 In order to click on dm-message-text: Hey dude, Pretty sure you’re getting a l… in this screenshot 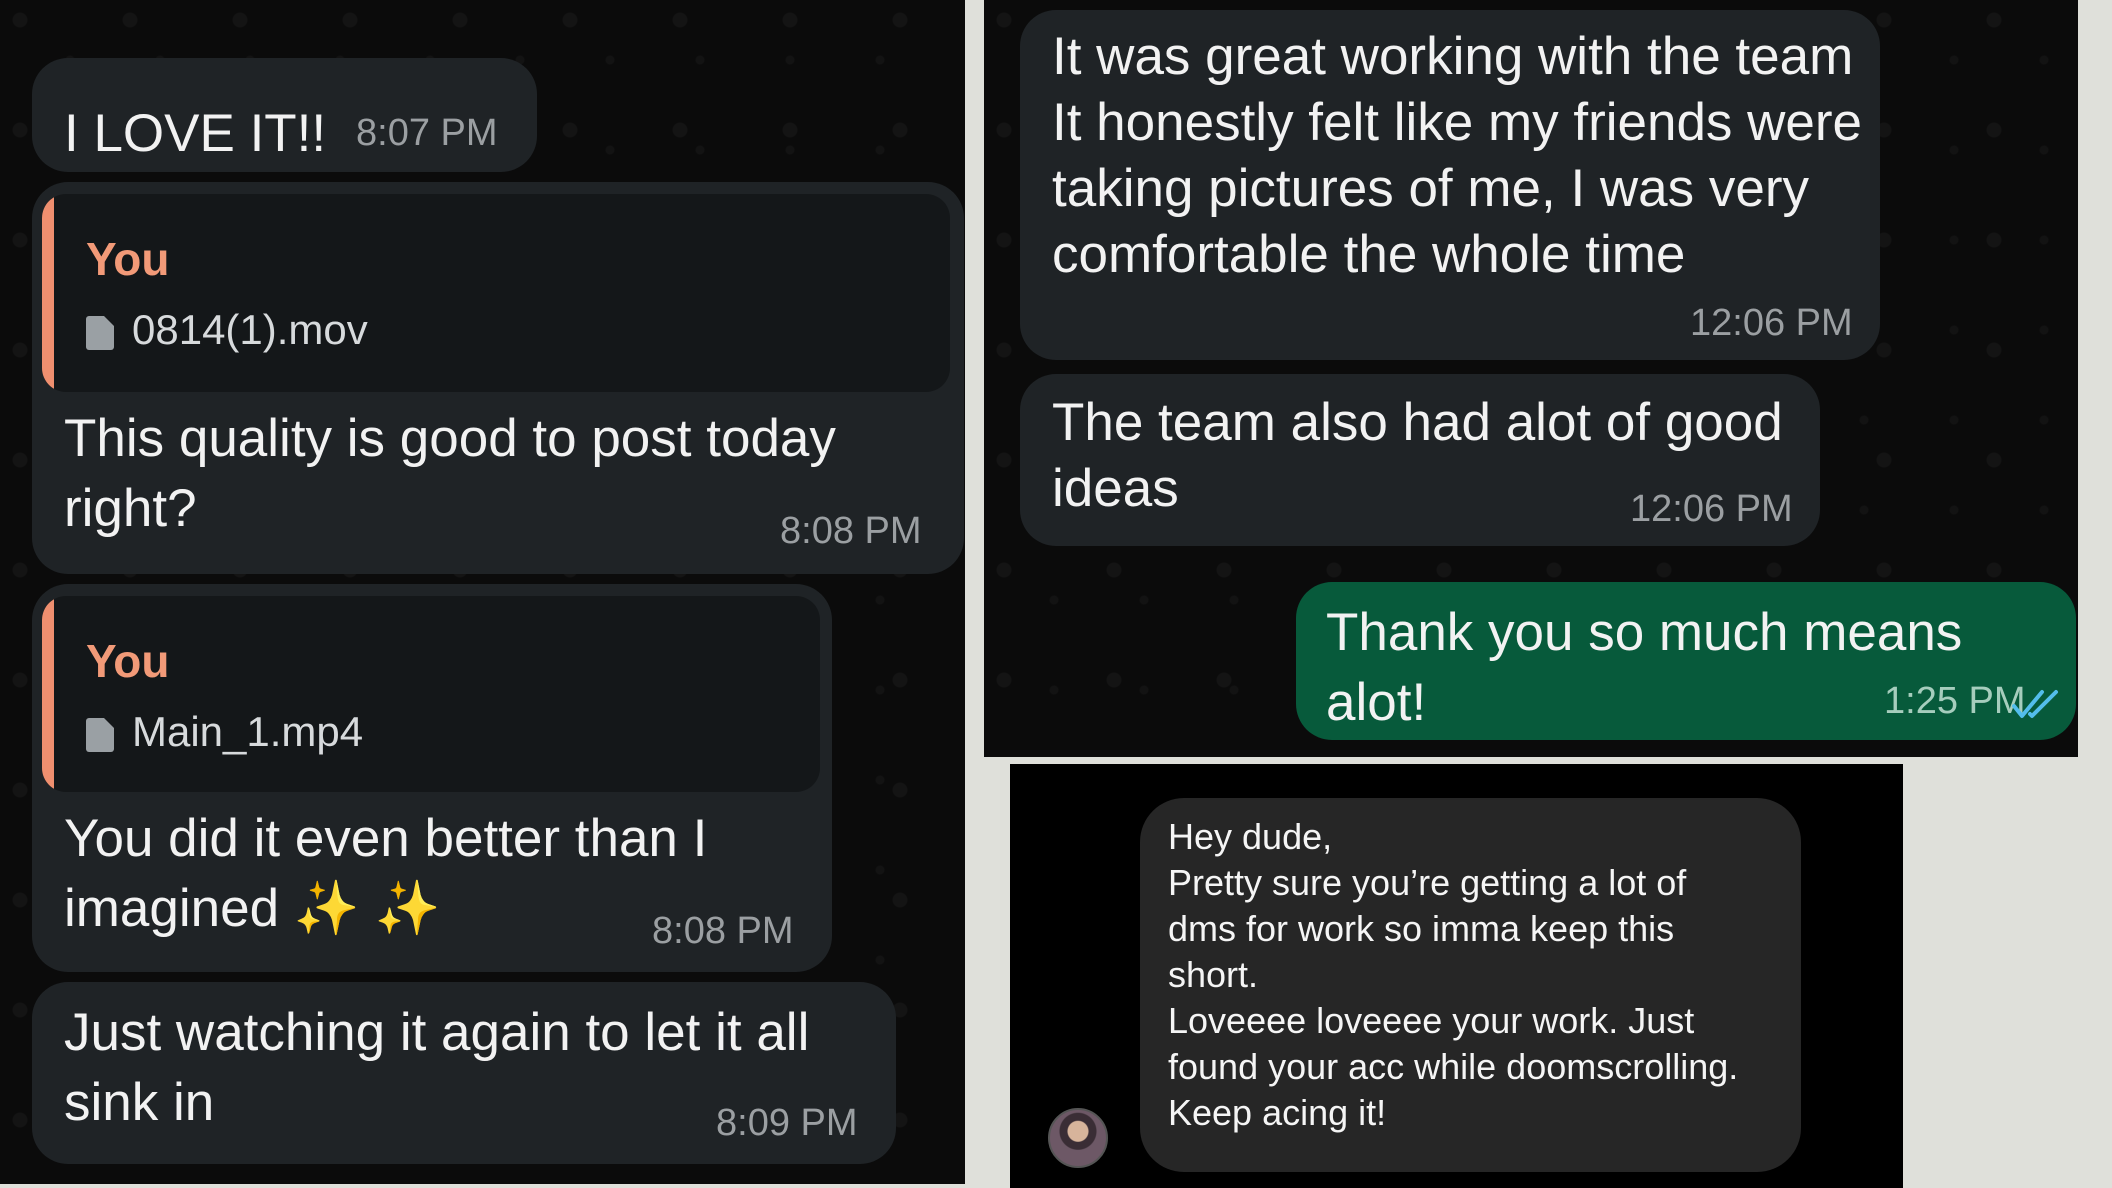, I will do `click(1453, 974)`.